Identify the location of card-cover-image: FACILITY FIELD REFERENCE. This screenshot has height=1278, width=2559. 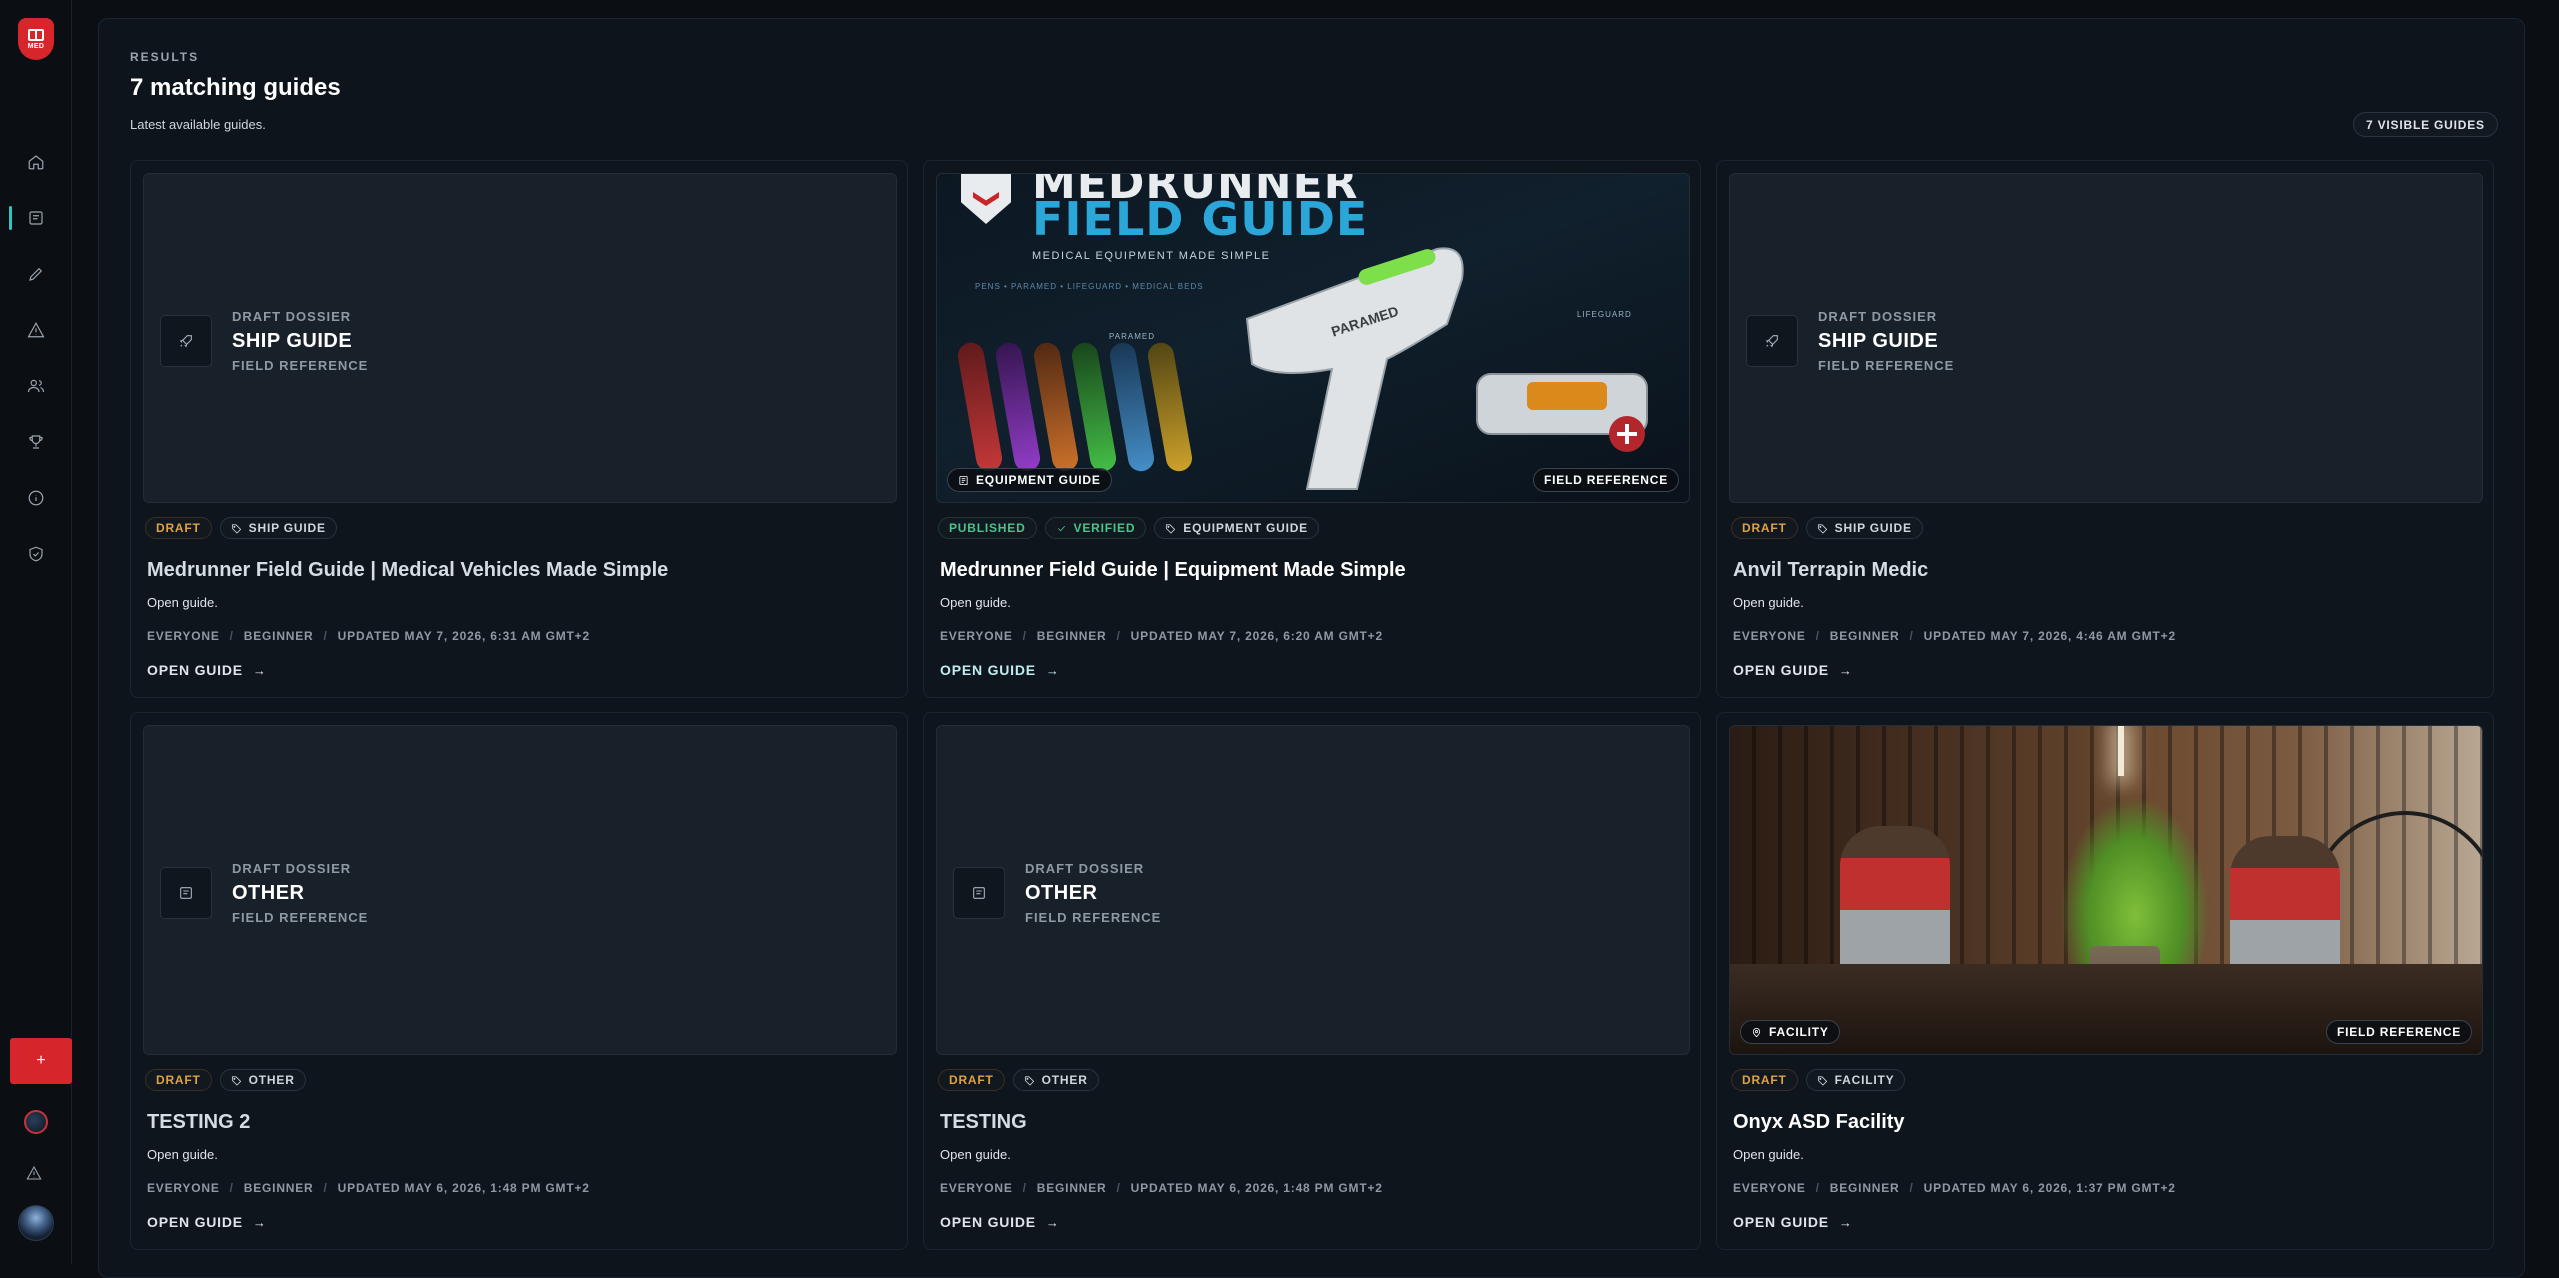
(2106, 890).